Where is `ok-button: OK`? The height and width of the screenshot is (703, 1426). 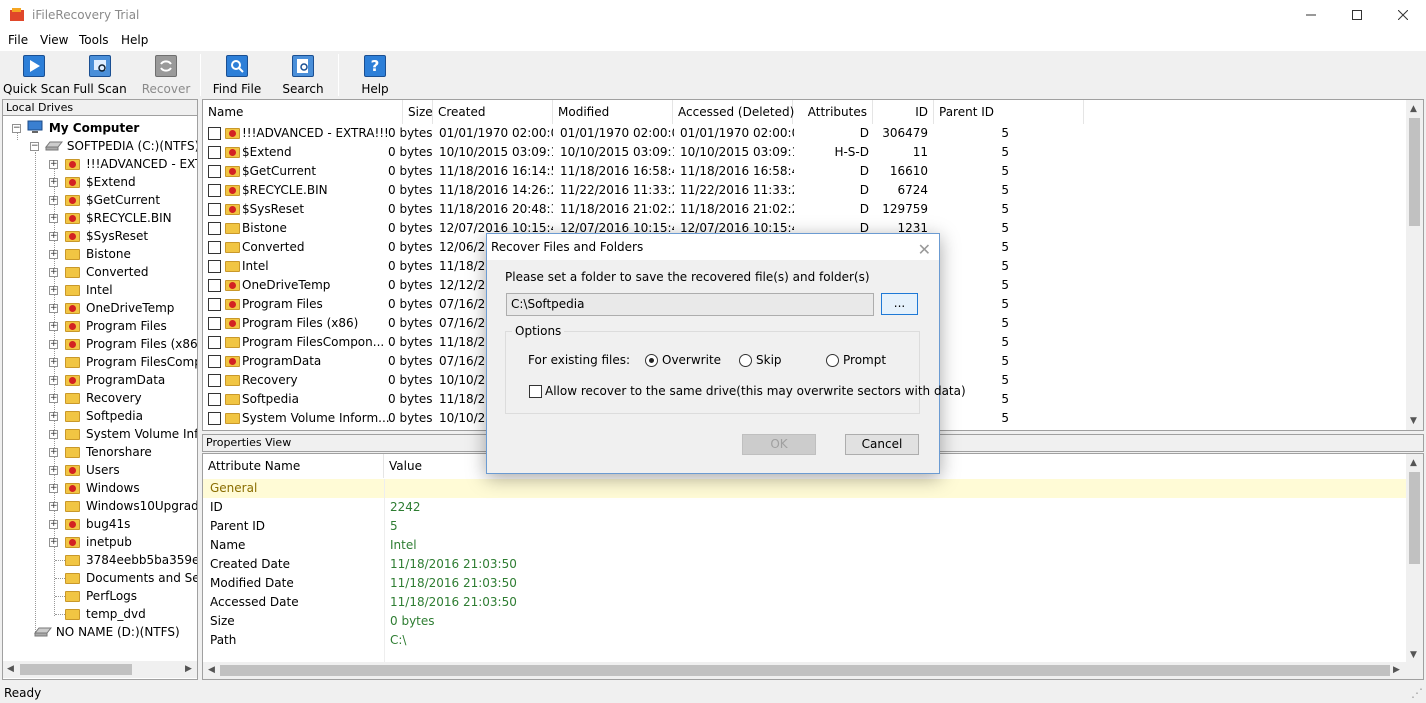 ok-button: OK is located at coordinates (779, 444).